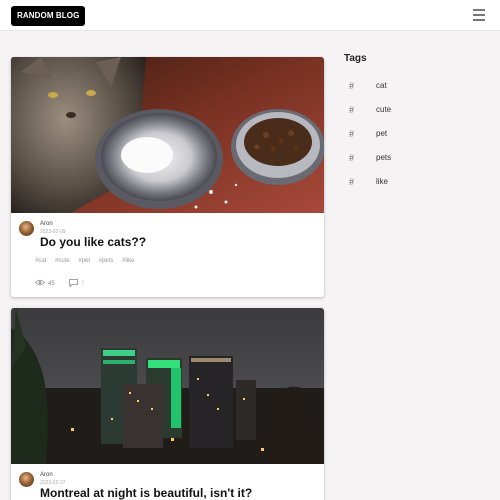  What do you see at coordinates (368, 182) in the screenshot?
I see `sidebar-tag-like: # like` at bounding box center [368, 182].